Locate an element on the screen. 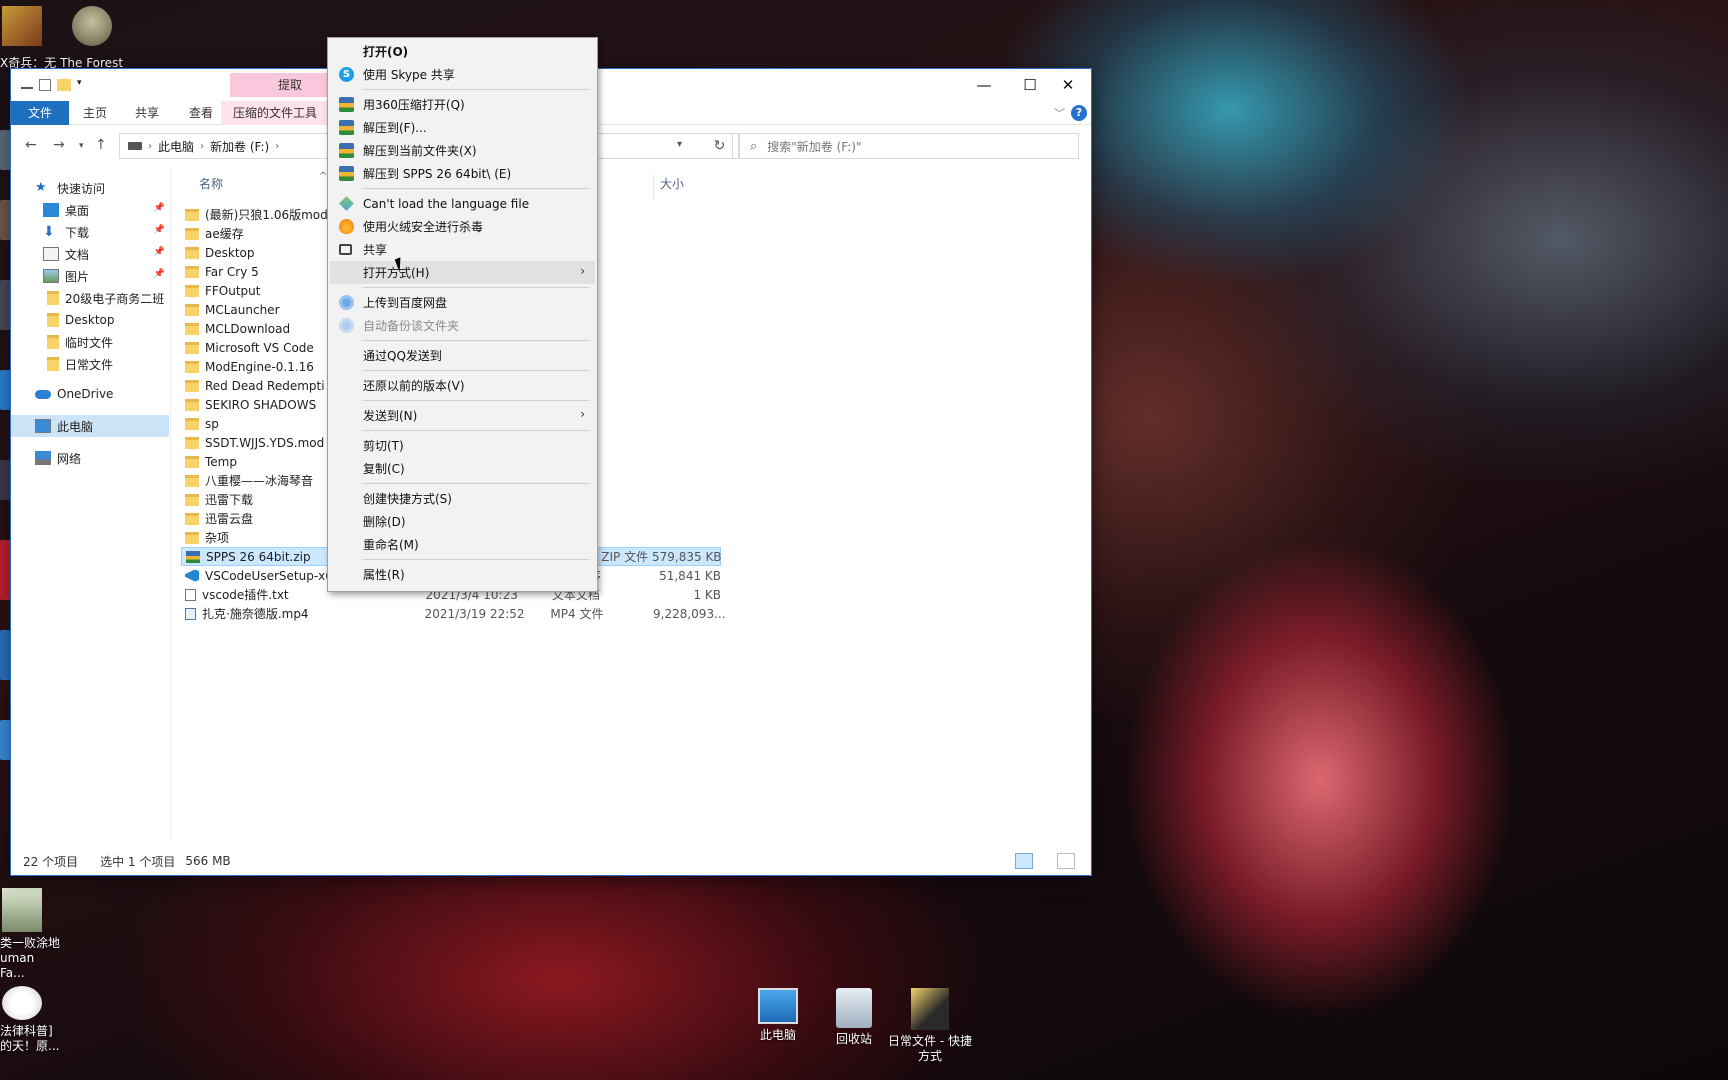 The image size is (1728, 1080). up-arrow-icon: ↑ is located at coordinates (101, 145).